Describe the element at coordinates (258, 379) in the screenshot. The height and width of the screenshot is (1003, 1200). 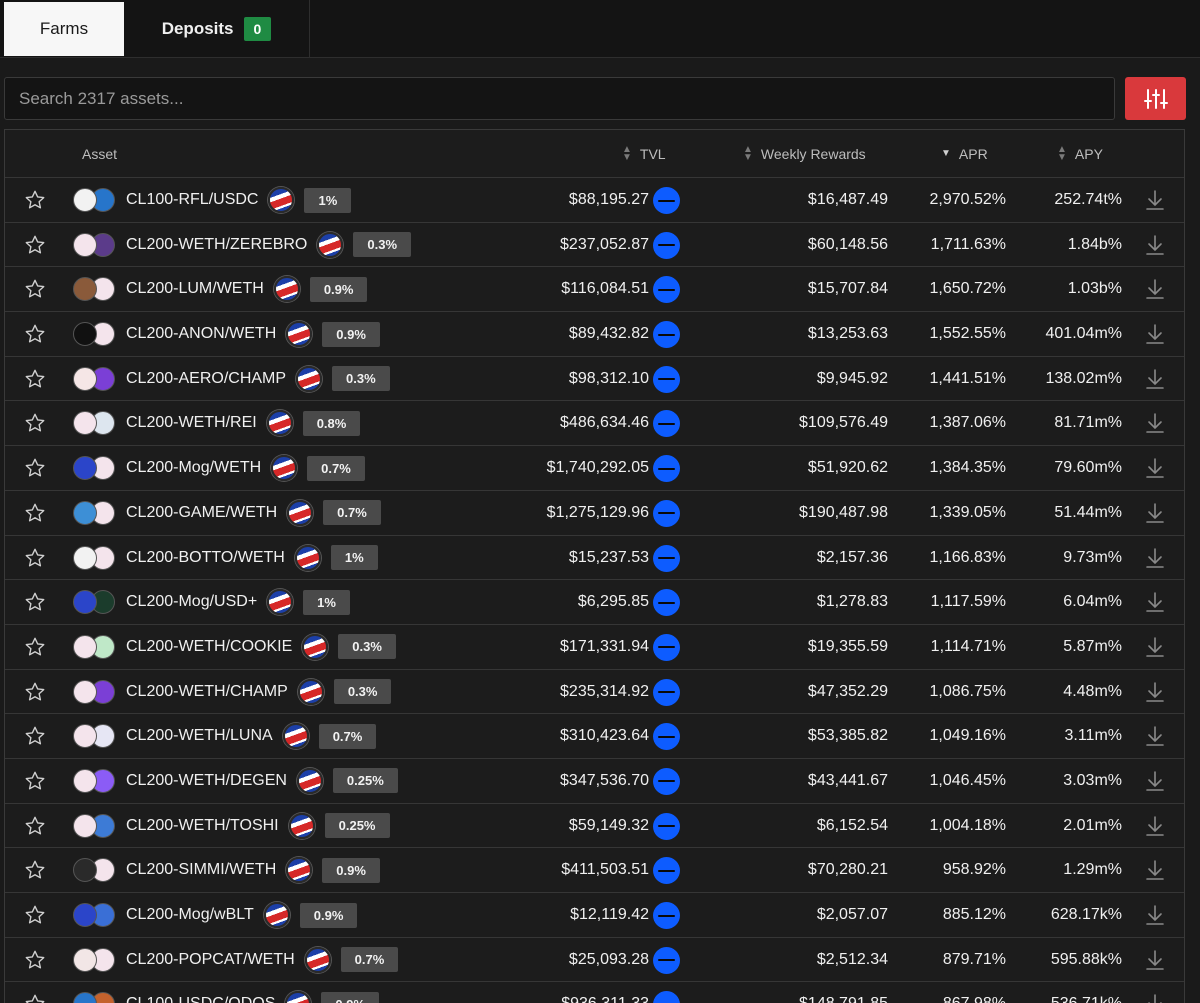
I see `asset-cell: CL200-AERO/CHAMP 0.3%` at that location.